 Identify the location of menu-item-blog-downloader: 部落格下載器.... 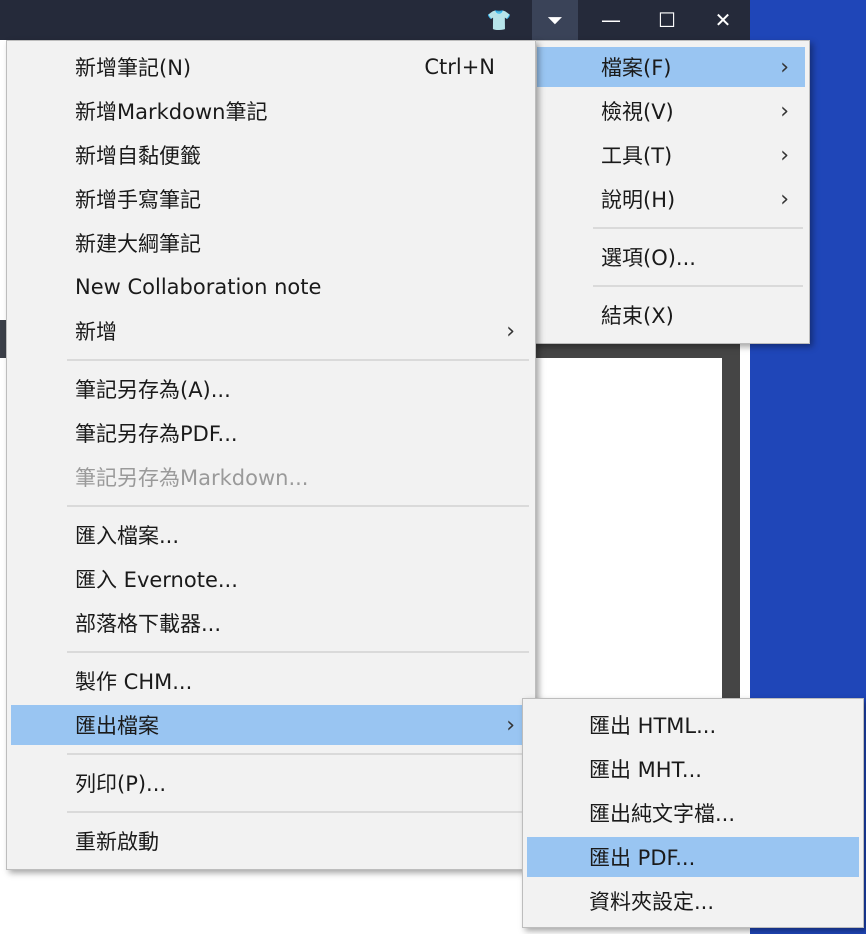
(271, 623).